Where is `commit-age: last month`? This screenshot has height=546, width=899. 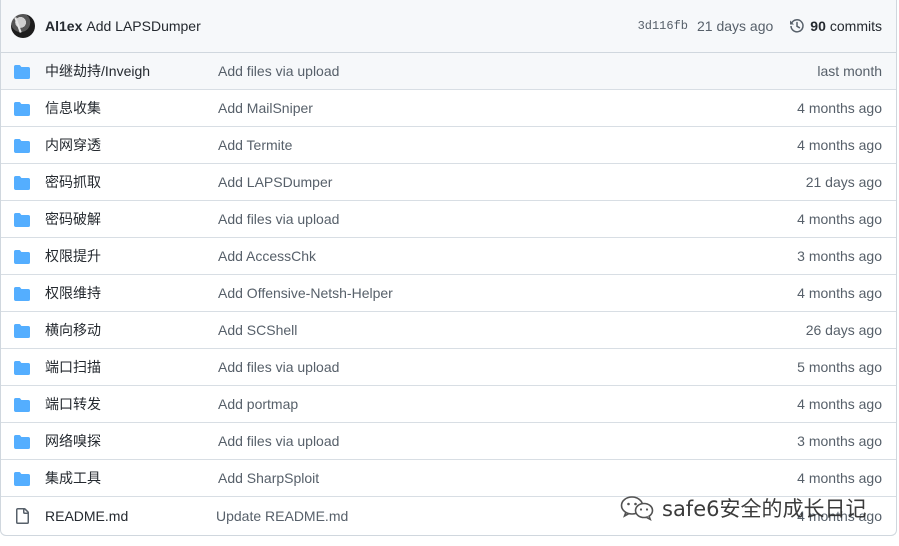
commit-age: last month is located at coordinates (849, 71).